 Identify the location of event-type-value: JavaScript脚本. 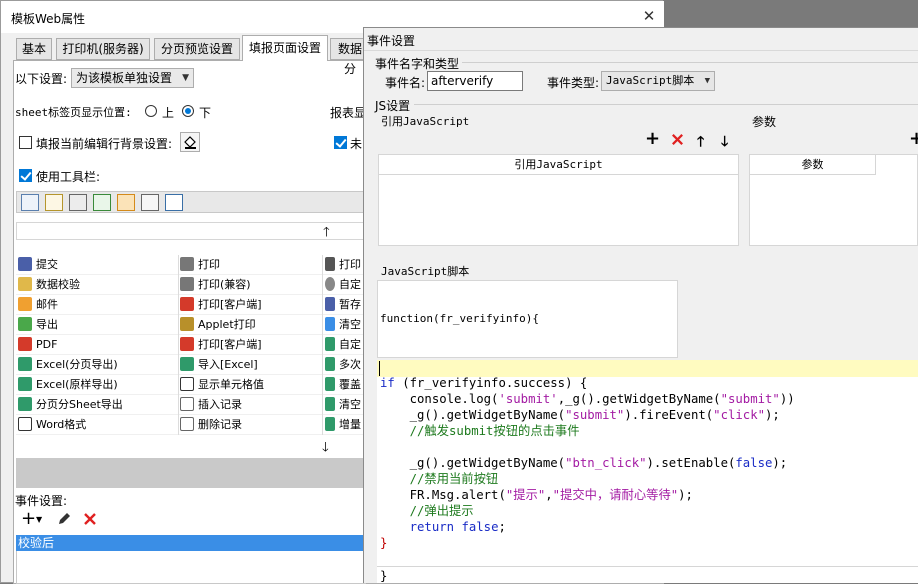
(650, 80).